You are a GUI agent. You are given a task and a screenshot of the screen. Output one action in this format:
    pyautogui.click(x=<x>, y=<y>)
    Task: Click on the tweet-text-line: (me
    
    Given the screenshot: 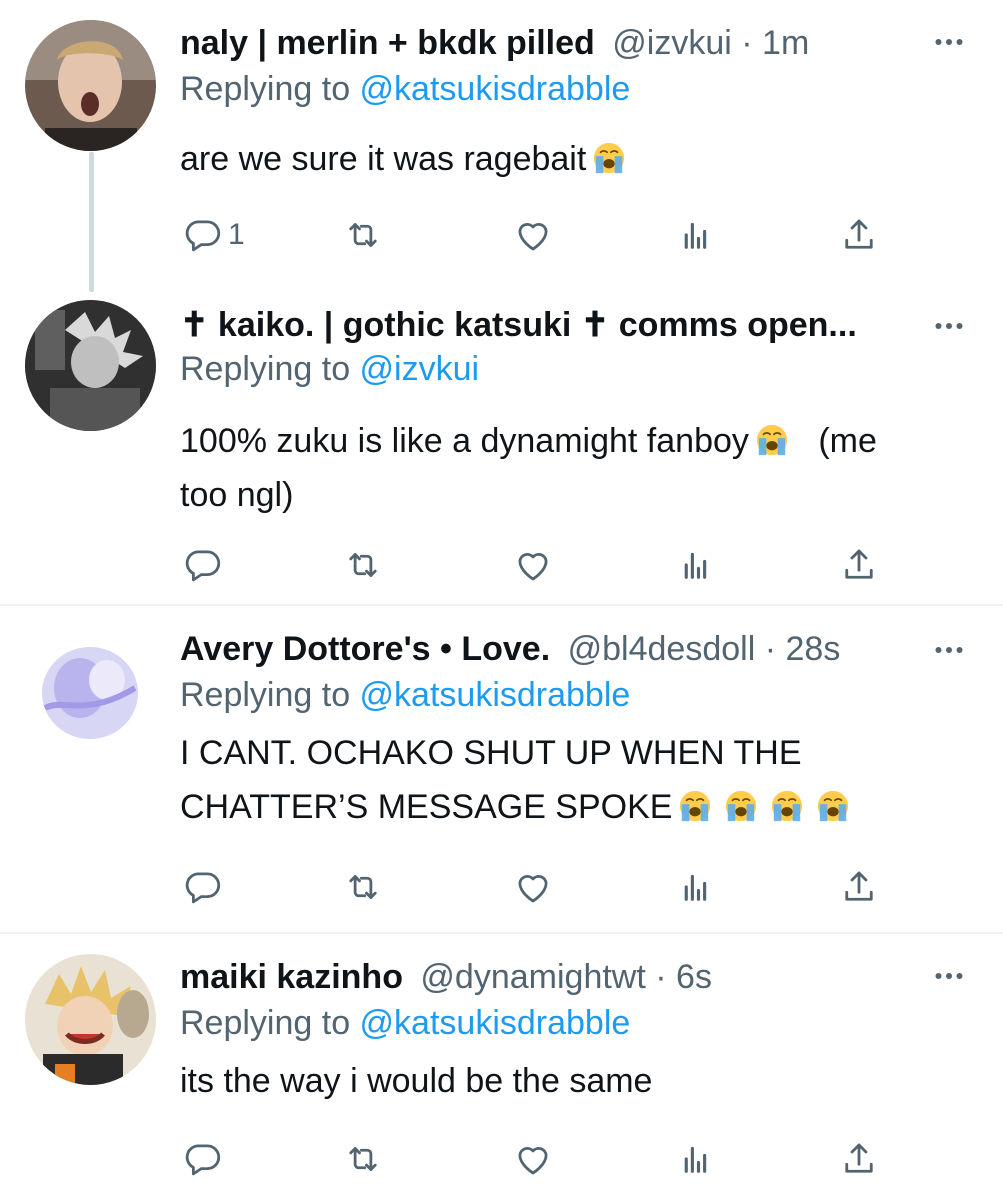 What is the action you would take?
    pyautogui.click(x=847, y=441)
    